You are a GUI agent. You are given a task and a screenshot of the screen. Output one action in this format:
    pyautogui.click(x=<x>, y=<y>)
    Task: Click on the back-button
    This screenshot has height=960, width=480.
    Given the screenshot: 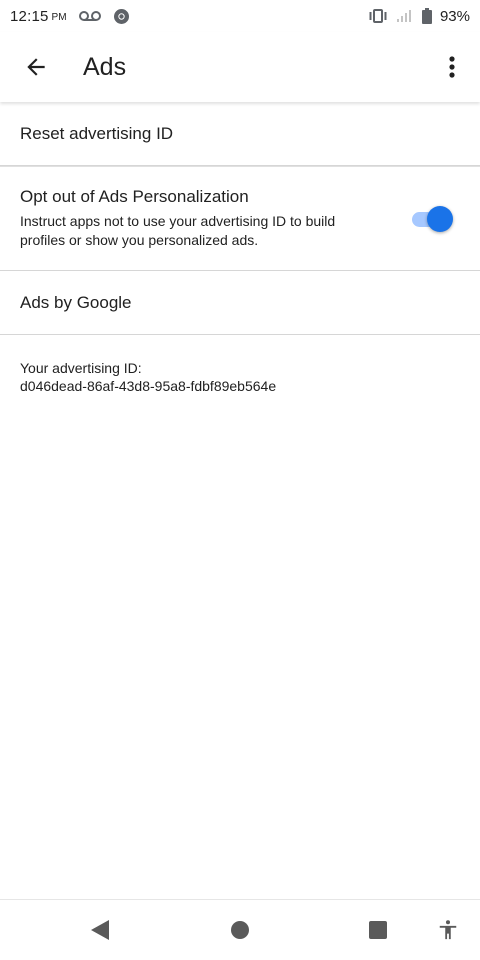 What is the action you would take?
    pyautogui.click(x=36, y=67)
    